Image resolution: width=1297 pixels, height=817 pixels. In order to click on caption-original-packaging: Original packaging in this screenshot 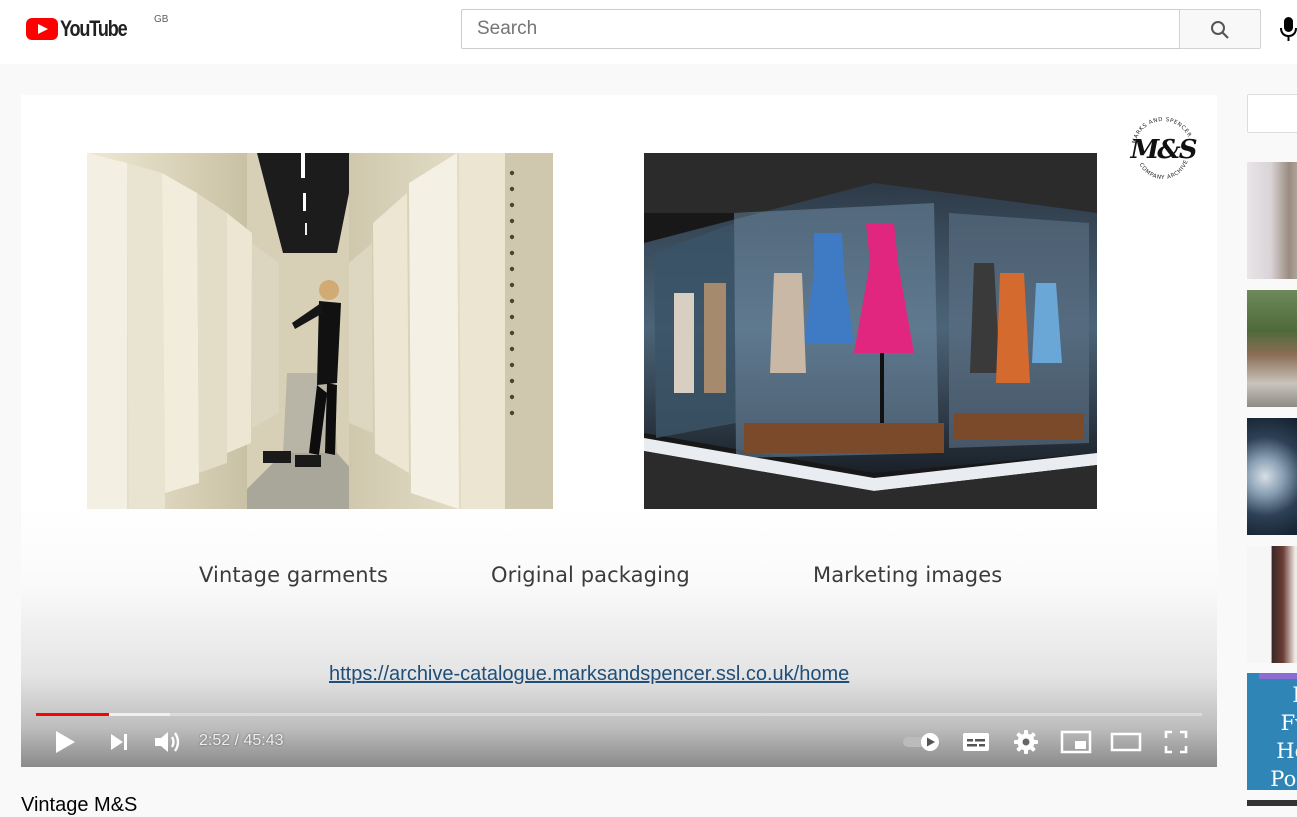, I will do `click(590, 575)`.